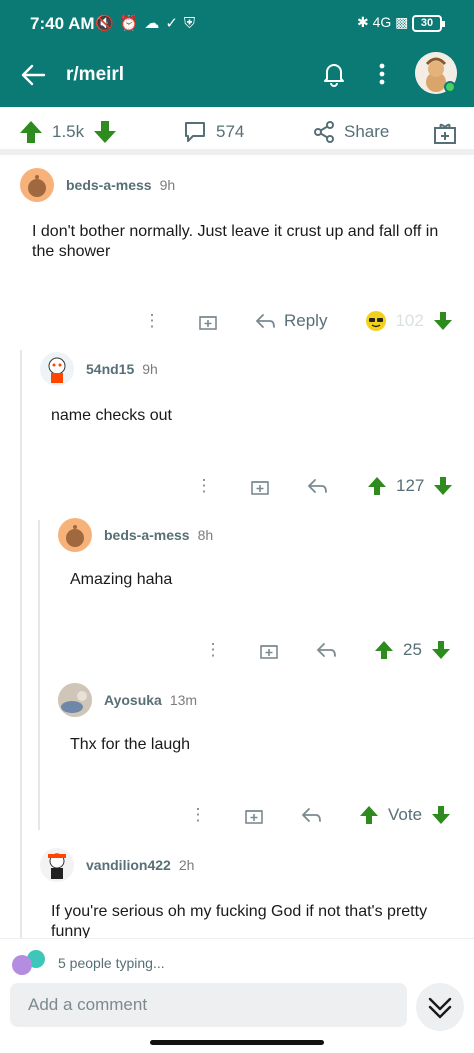 This screenshot has height=1053, width=474. I want to click on post-vote-group: 1.5k, so click(68, 132).